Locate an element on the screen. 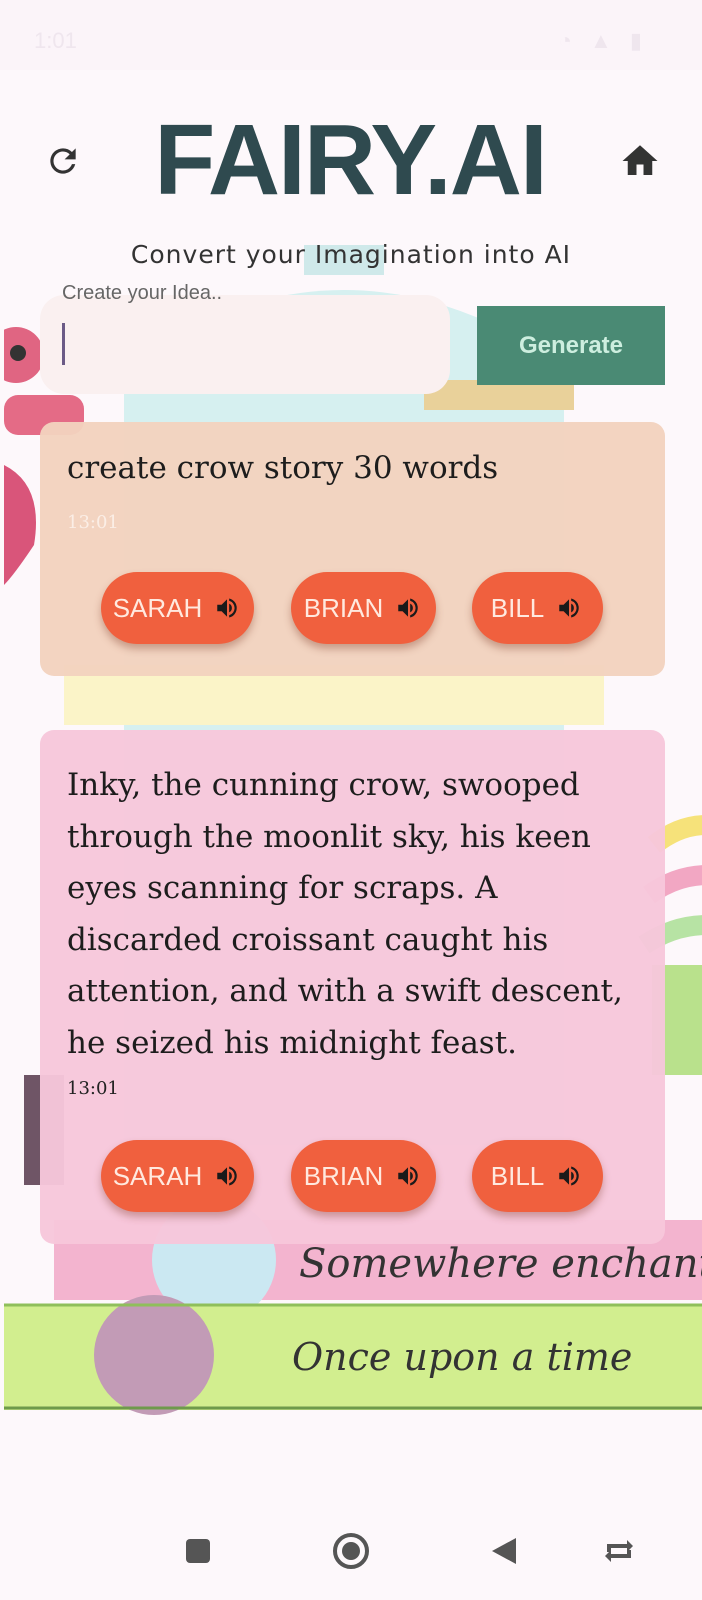 Image resolution: width=702 pixels, height=1600 pixels. back-button is located at coordinates (504, 1551).